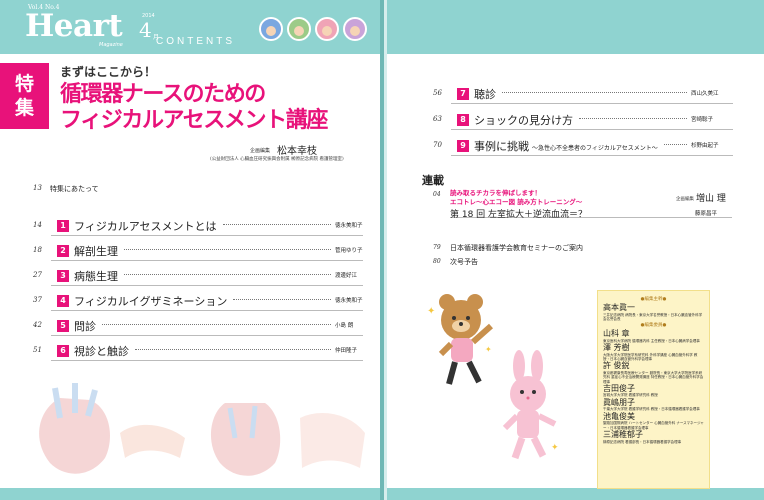 Image resolution: width=764 pixels, height=500 pixels. What do you see at coordinates (101, 351) in the screenshot?
I see `toc-title: 視診と触診` at bounding box center [101, 351].